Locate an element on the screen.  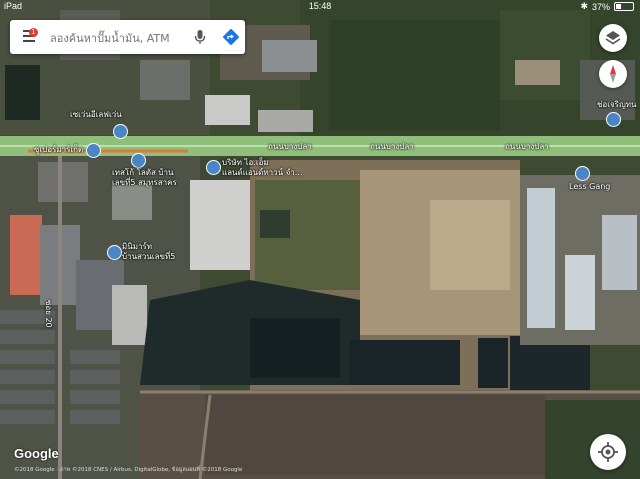
poi-label: Less Gang is located at coordinates (589, 187).